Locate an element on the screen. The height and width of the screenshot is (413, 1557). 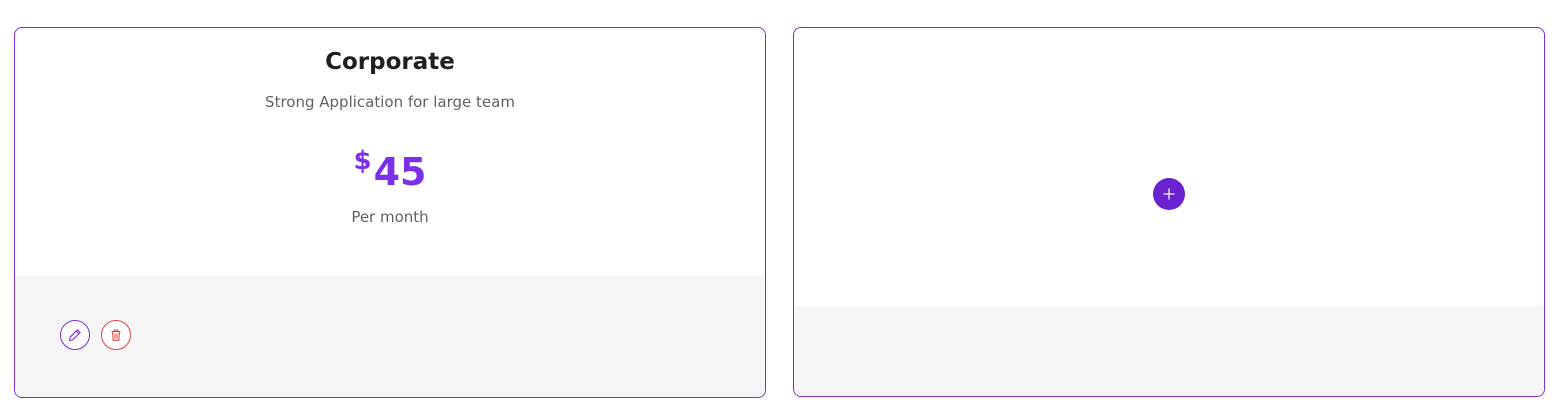
trash-icon is located at coordinates (116, 335).